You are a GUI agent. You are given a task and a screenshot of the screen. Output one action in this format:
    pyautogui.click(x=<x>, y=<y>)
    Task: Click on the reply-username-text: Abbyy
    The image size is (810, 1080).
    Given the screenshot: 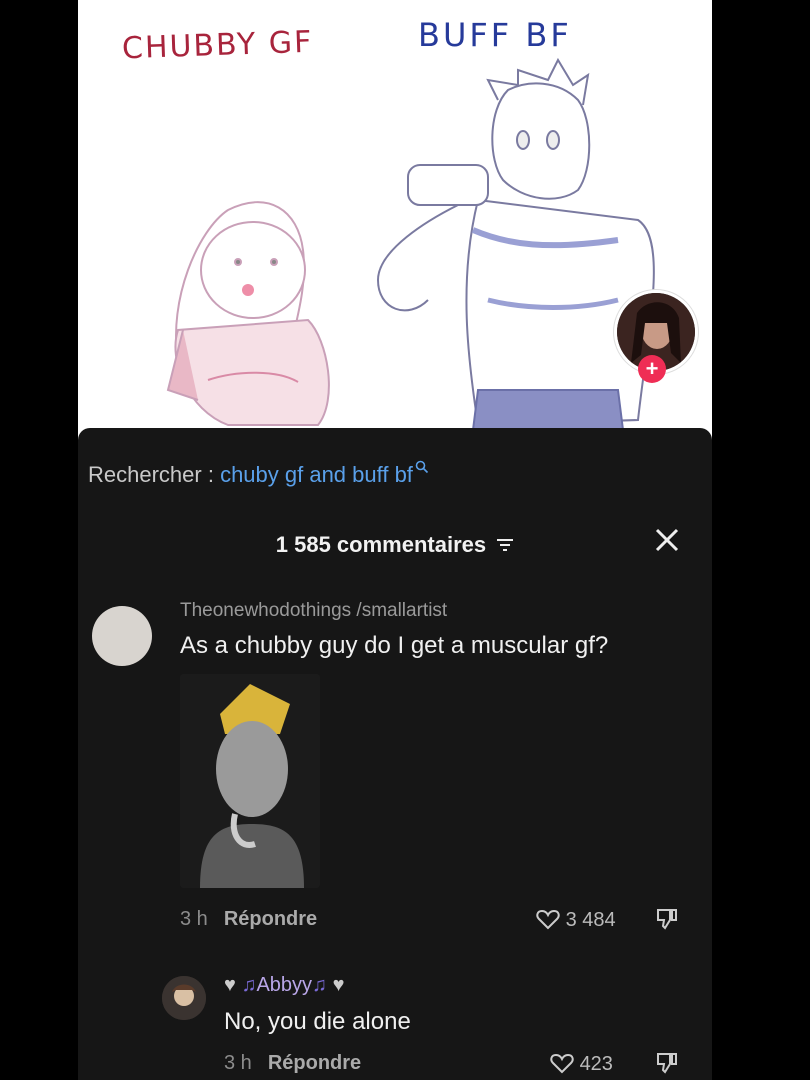 What is the action you would take?
    pyautogui.click(x=284, y=985)
    